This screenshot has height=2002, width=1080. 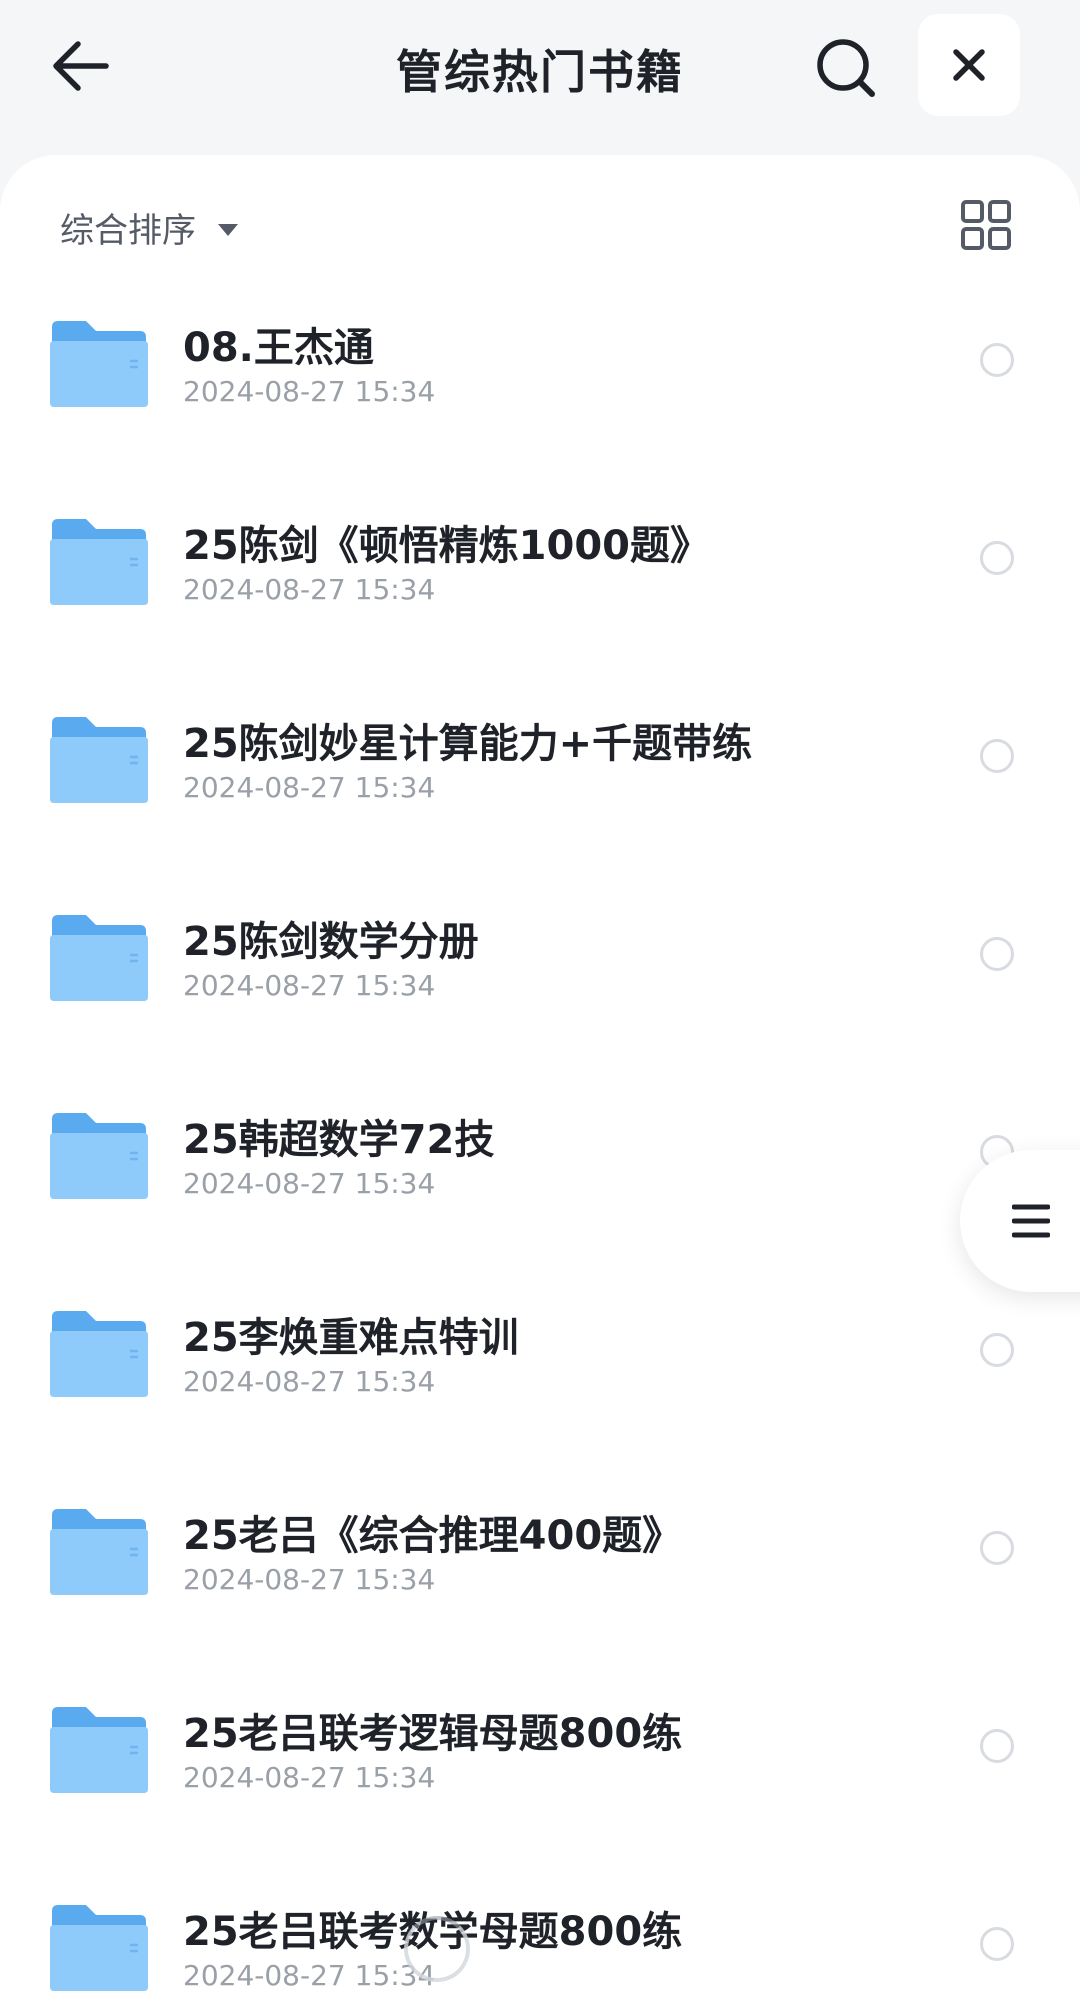 I want to click on list-item: 25老吕《综合推理400题》 2024-08-27 15:34, so click(x=540, y=1592).